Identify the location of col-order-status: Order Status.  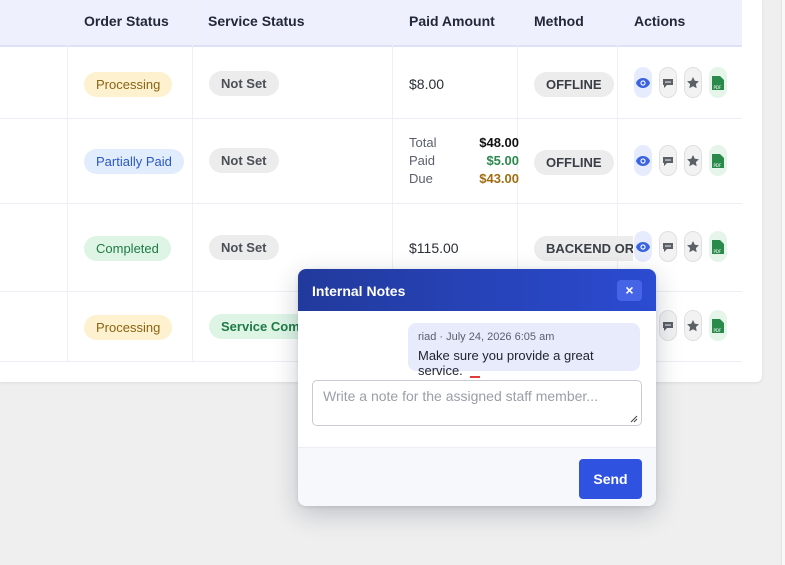
(126, 21).